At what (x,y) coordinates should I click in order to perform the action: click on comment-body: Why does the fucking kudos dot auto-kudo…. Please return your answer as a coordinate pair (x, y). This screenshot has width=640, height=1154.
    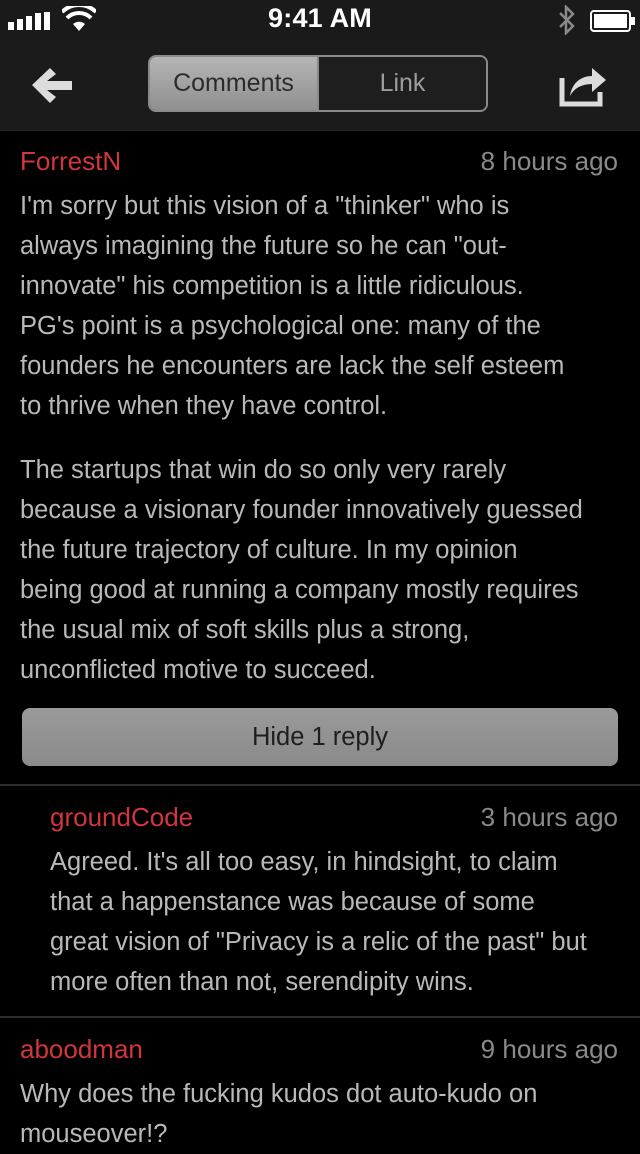
    Looking at the image, I should click on (278, 1114).